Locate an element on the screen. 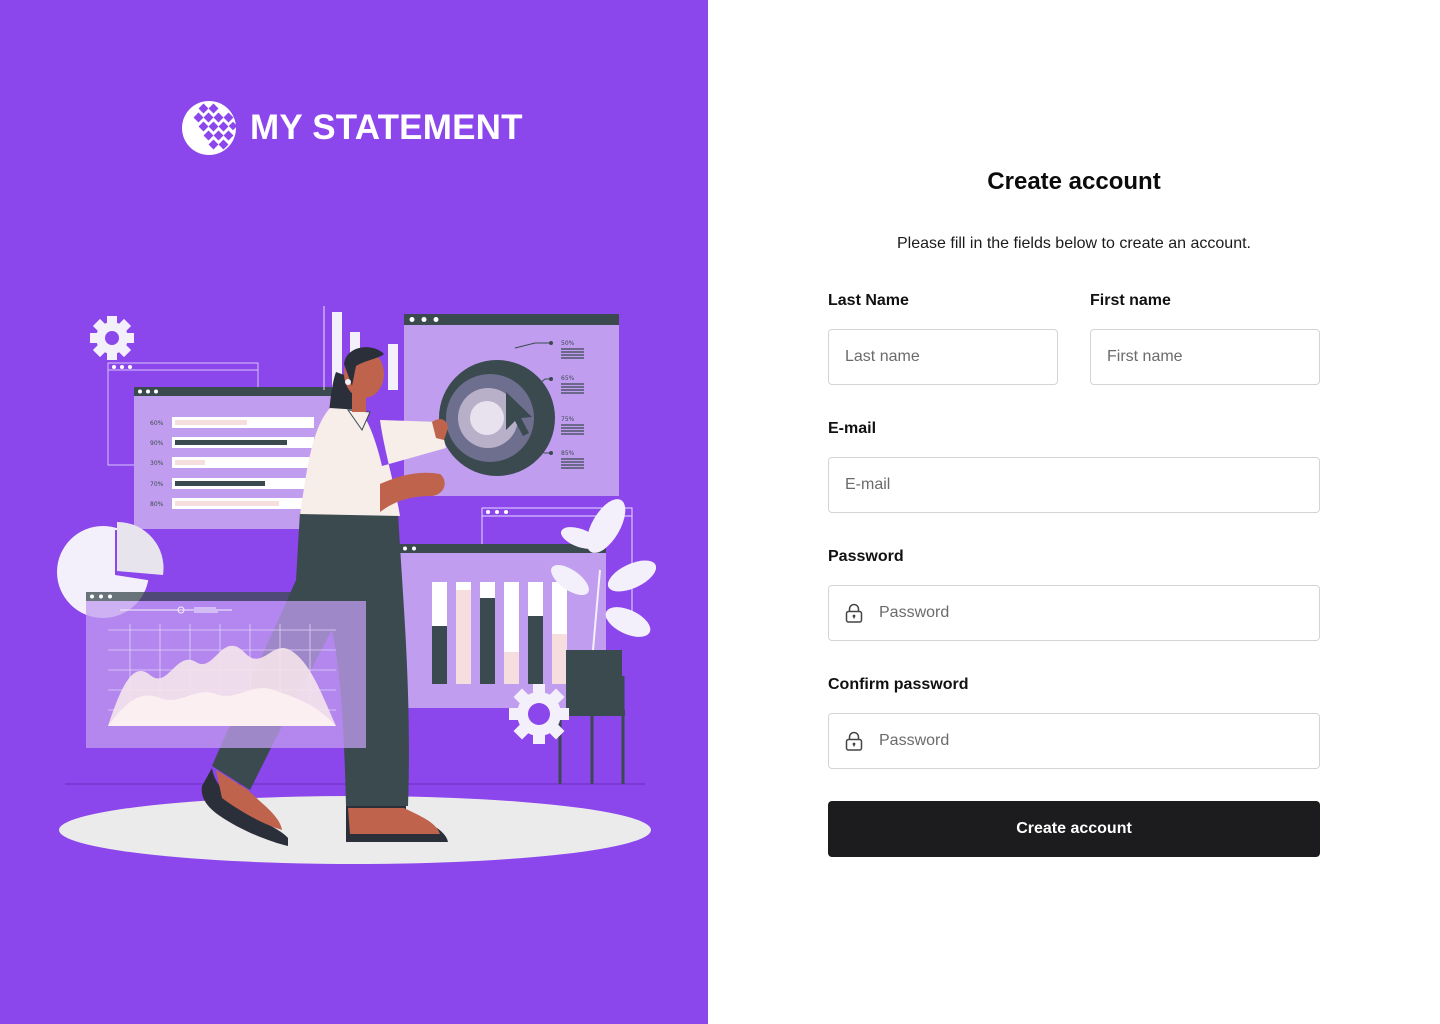  donut-label: 65% is located at coordinates (568, 378).